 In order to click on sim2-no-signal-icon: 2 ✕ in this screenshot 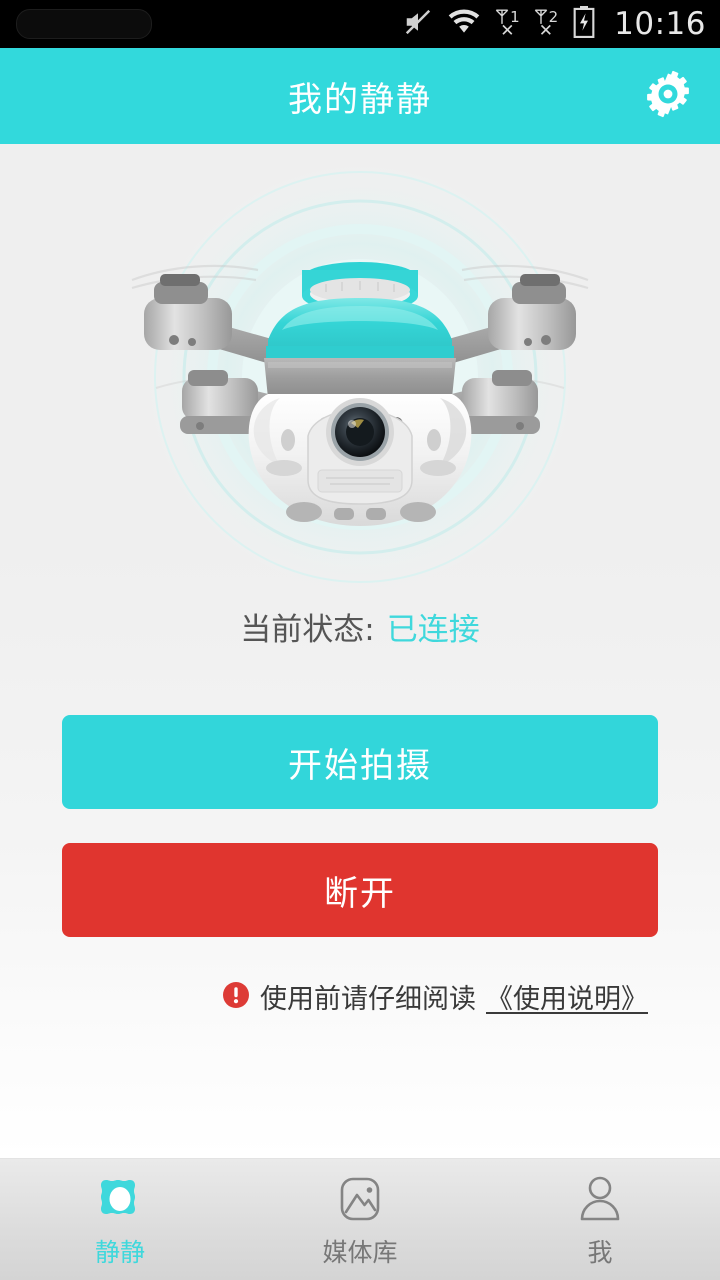, I will do `click(546, 24)`.